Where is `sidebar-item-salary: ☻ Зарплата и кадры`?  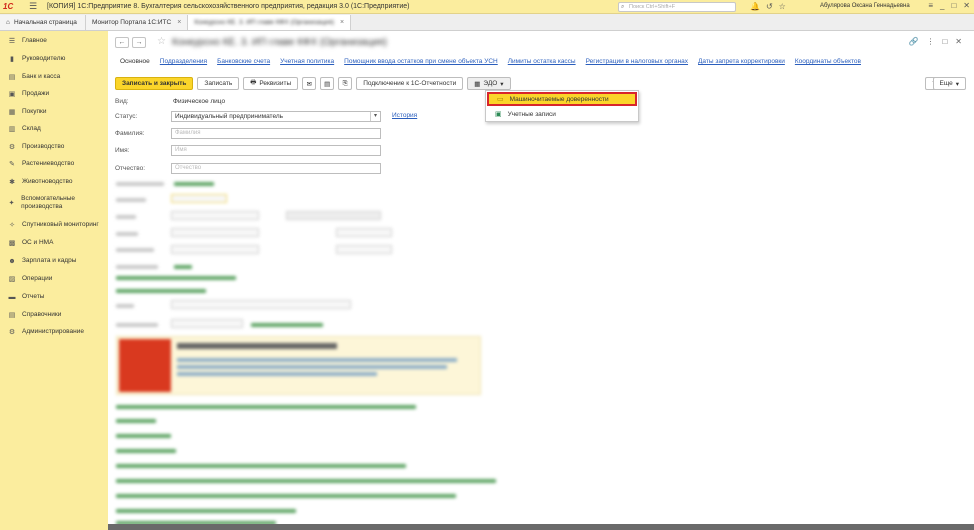 sidebar-item-salary: ☻ Зарплата и кадры is located at coordinates (58, 261).